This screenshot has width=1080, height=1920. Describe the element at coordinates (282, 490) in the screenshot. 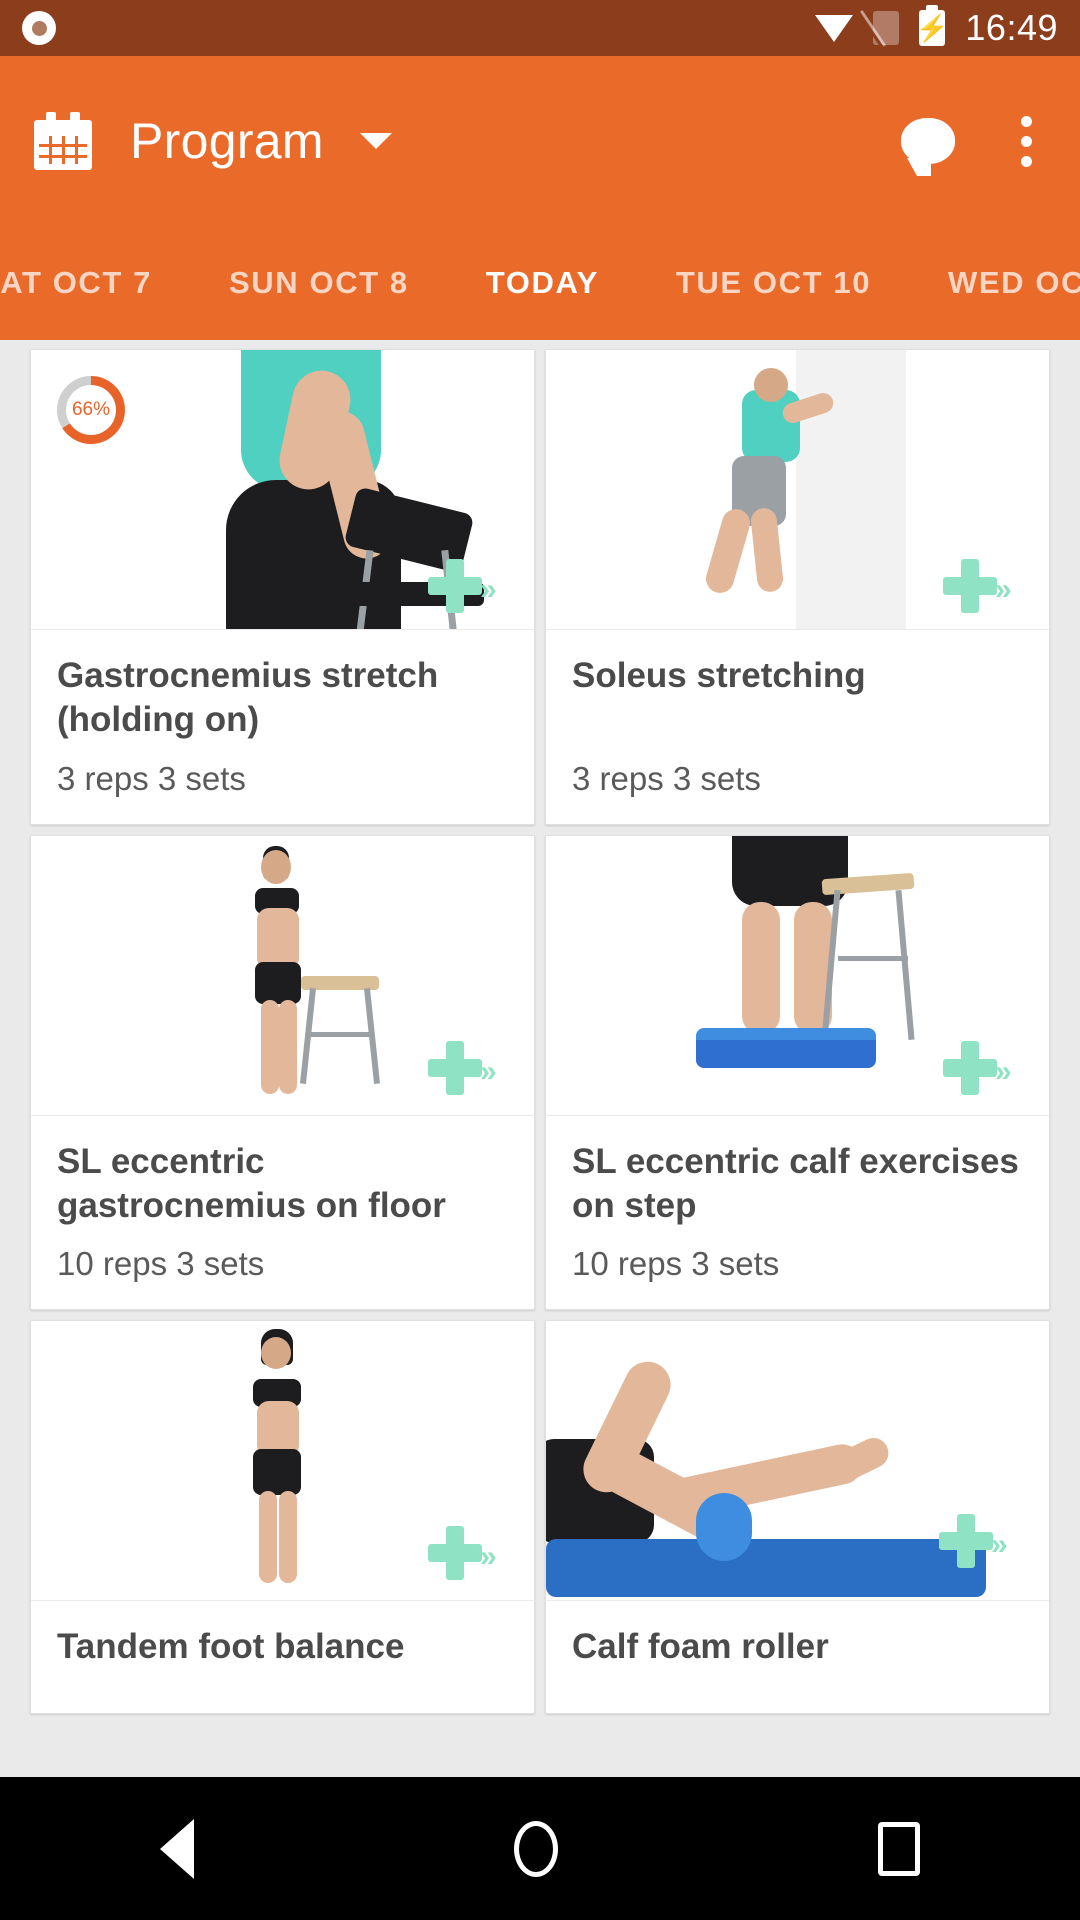

I see `exercise-thumbnail: 66% »` at that location.